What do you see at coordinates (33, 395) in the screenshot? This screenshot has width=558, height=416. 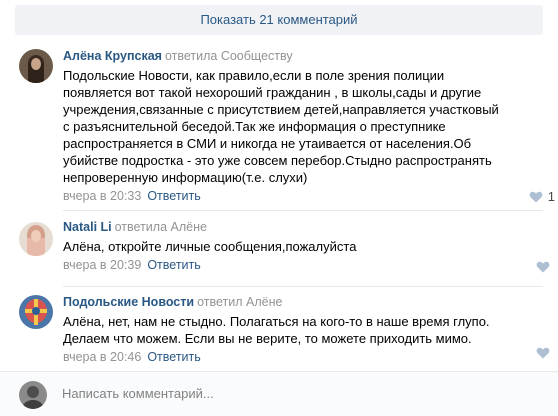 I see `current-user-avatar` at bounding box center [33, 395].